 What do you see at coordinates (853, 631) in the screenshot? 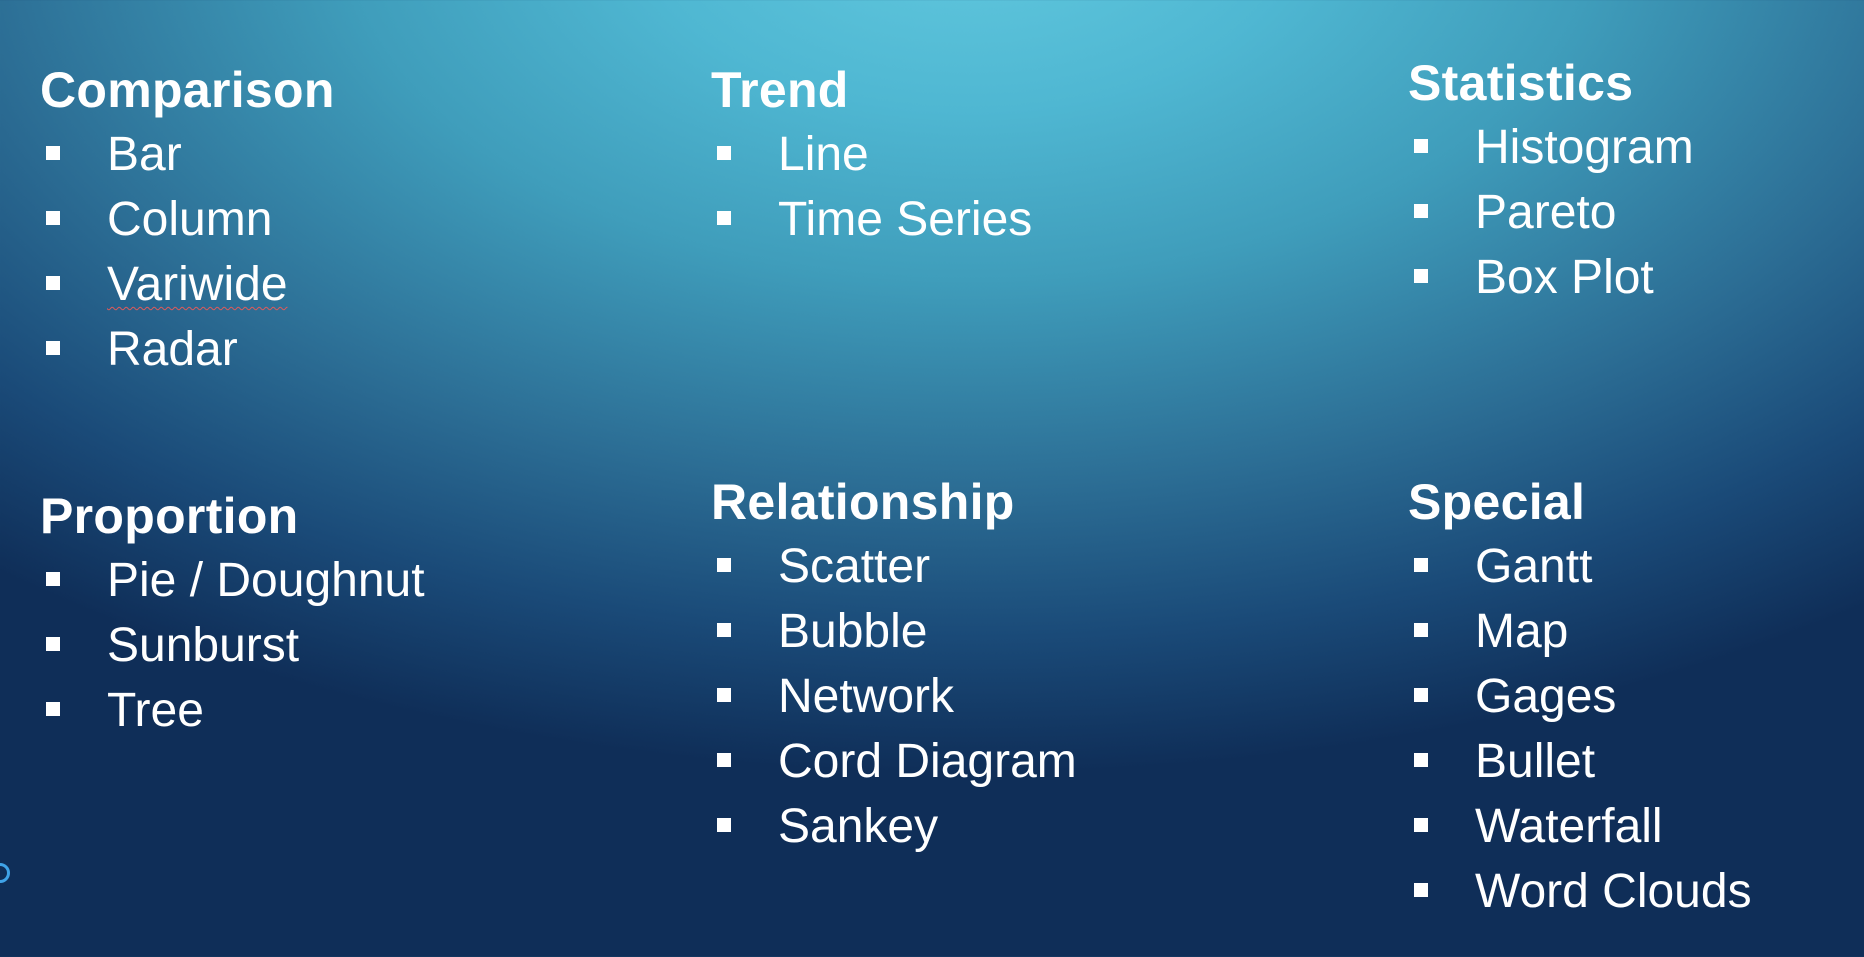
I see `list-item-label: Bubble` at bounding box center [853, 631].